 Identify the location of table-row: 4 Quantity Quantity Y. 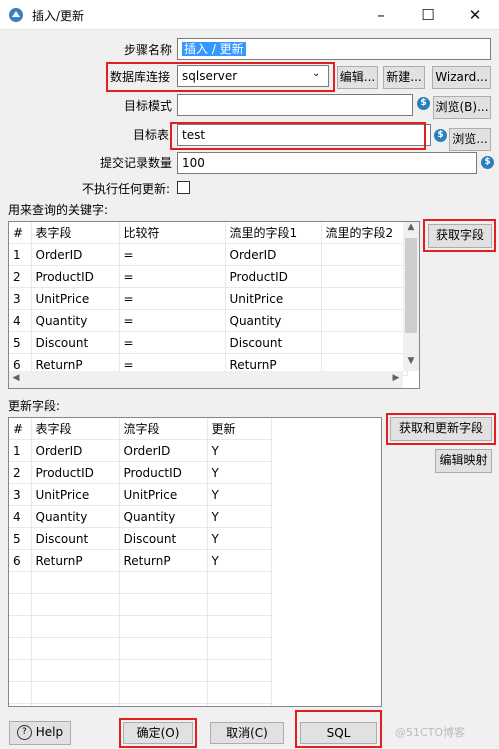
(140, 516).